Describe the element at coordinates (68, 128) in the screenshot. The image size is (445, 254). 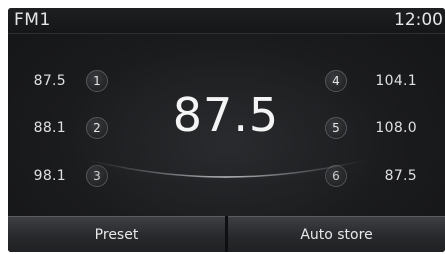
I see `preset-2: 88.1 2` at that location.